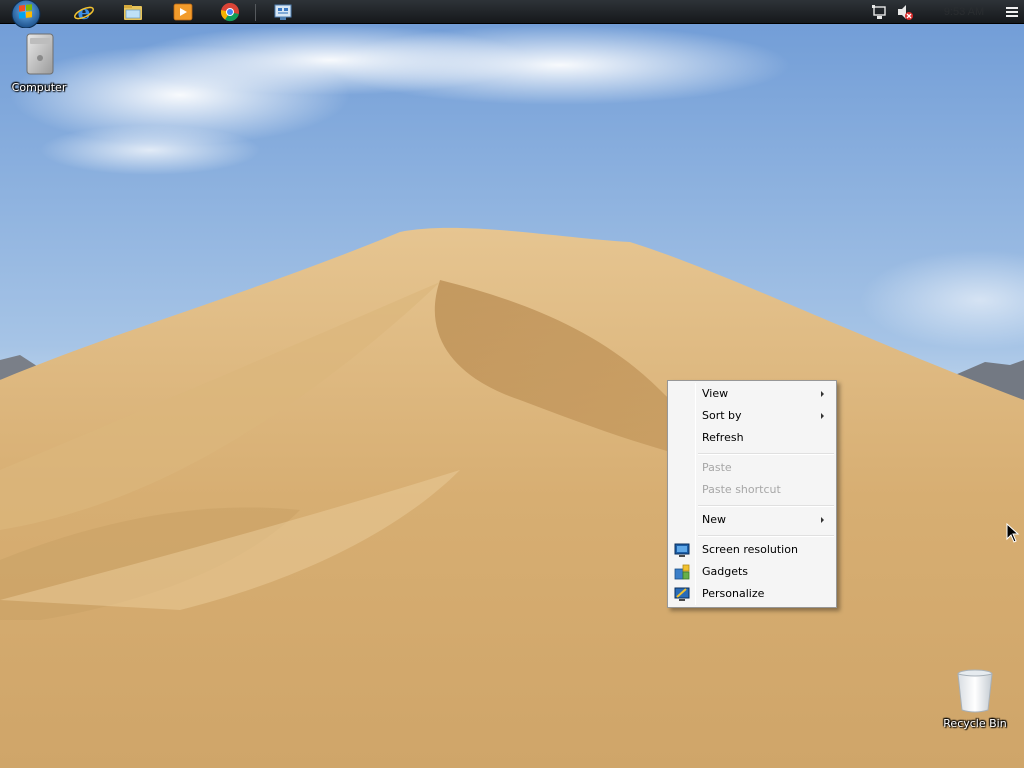 This screenshot has width=1024, height=768. I want to click on network-icon, so click(879, 12).